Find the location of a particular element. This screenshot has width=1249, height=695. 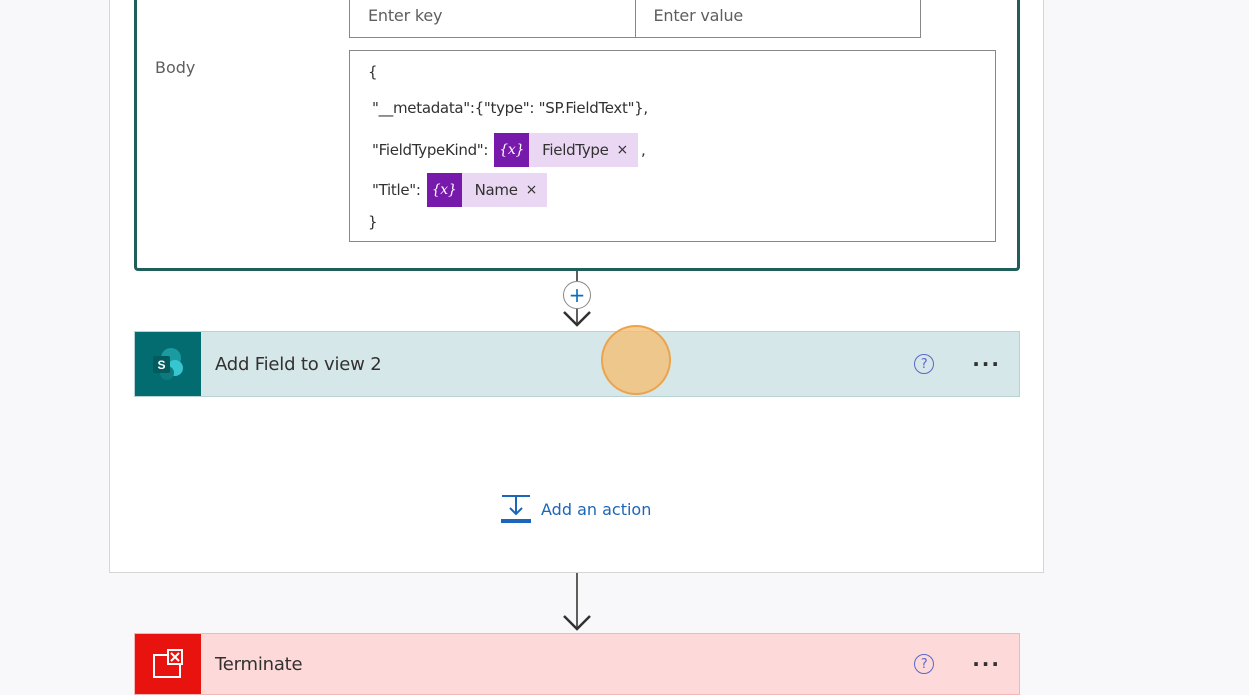

token-label: FieldType is located at coordinates (575, 150).